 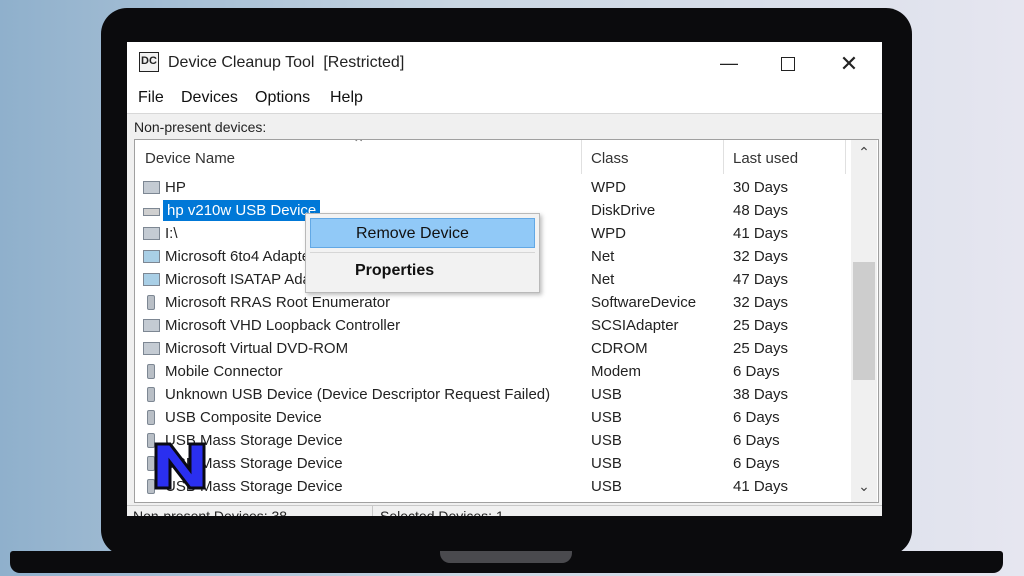 What do you see at coordinates (210, 512) in the screenshot?
I see `status-device-count: Non-present Devices: 38` at bounding box center [210, 512].